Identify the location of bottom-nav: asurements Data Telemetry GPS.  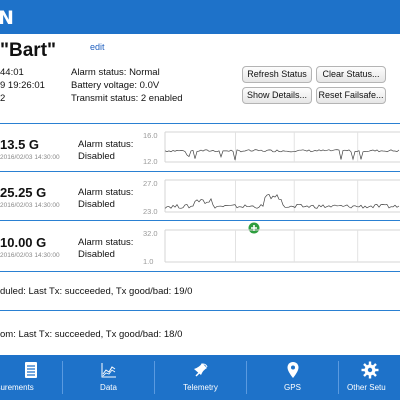
(200, 377).